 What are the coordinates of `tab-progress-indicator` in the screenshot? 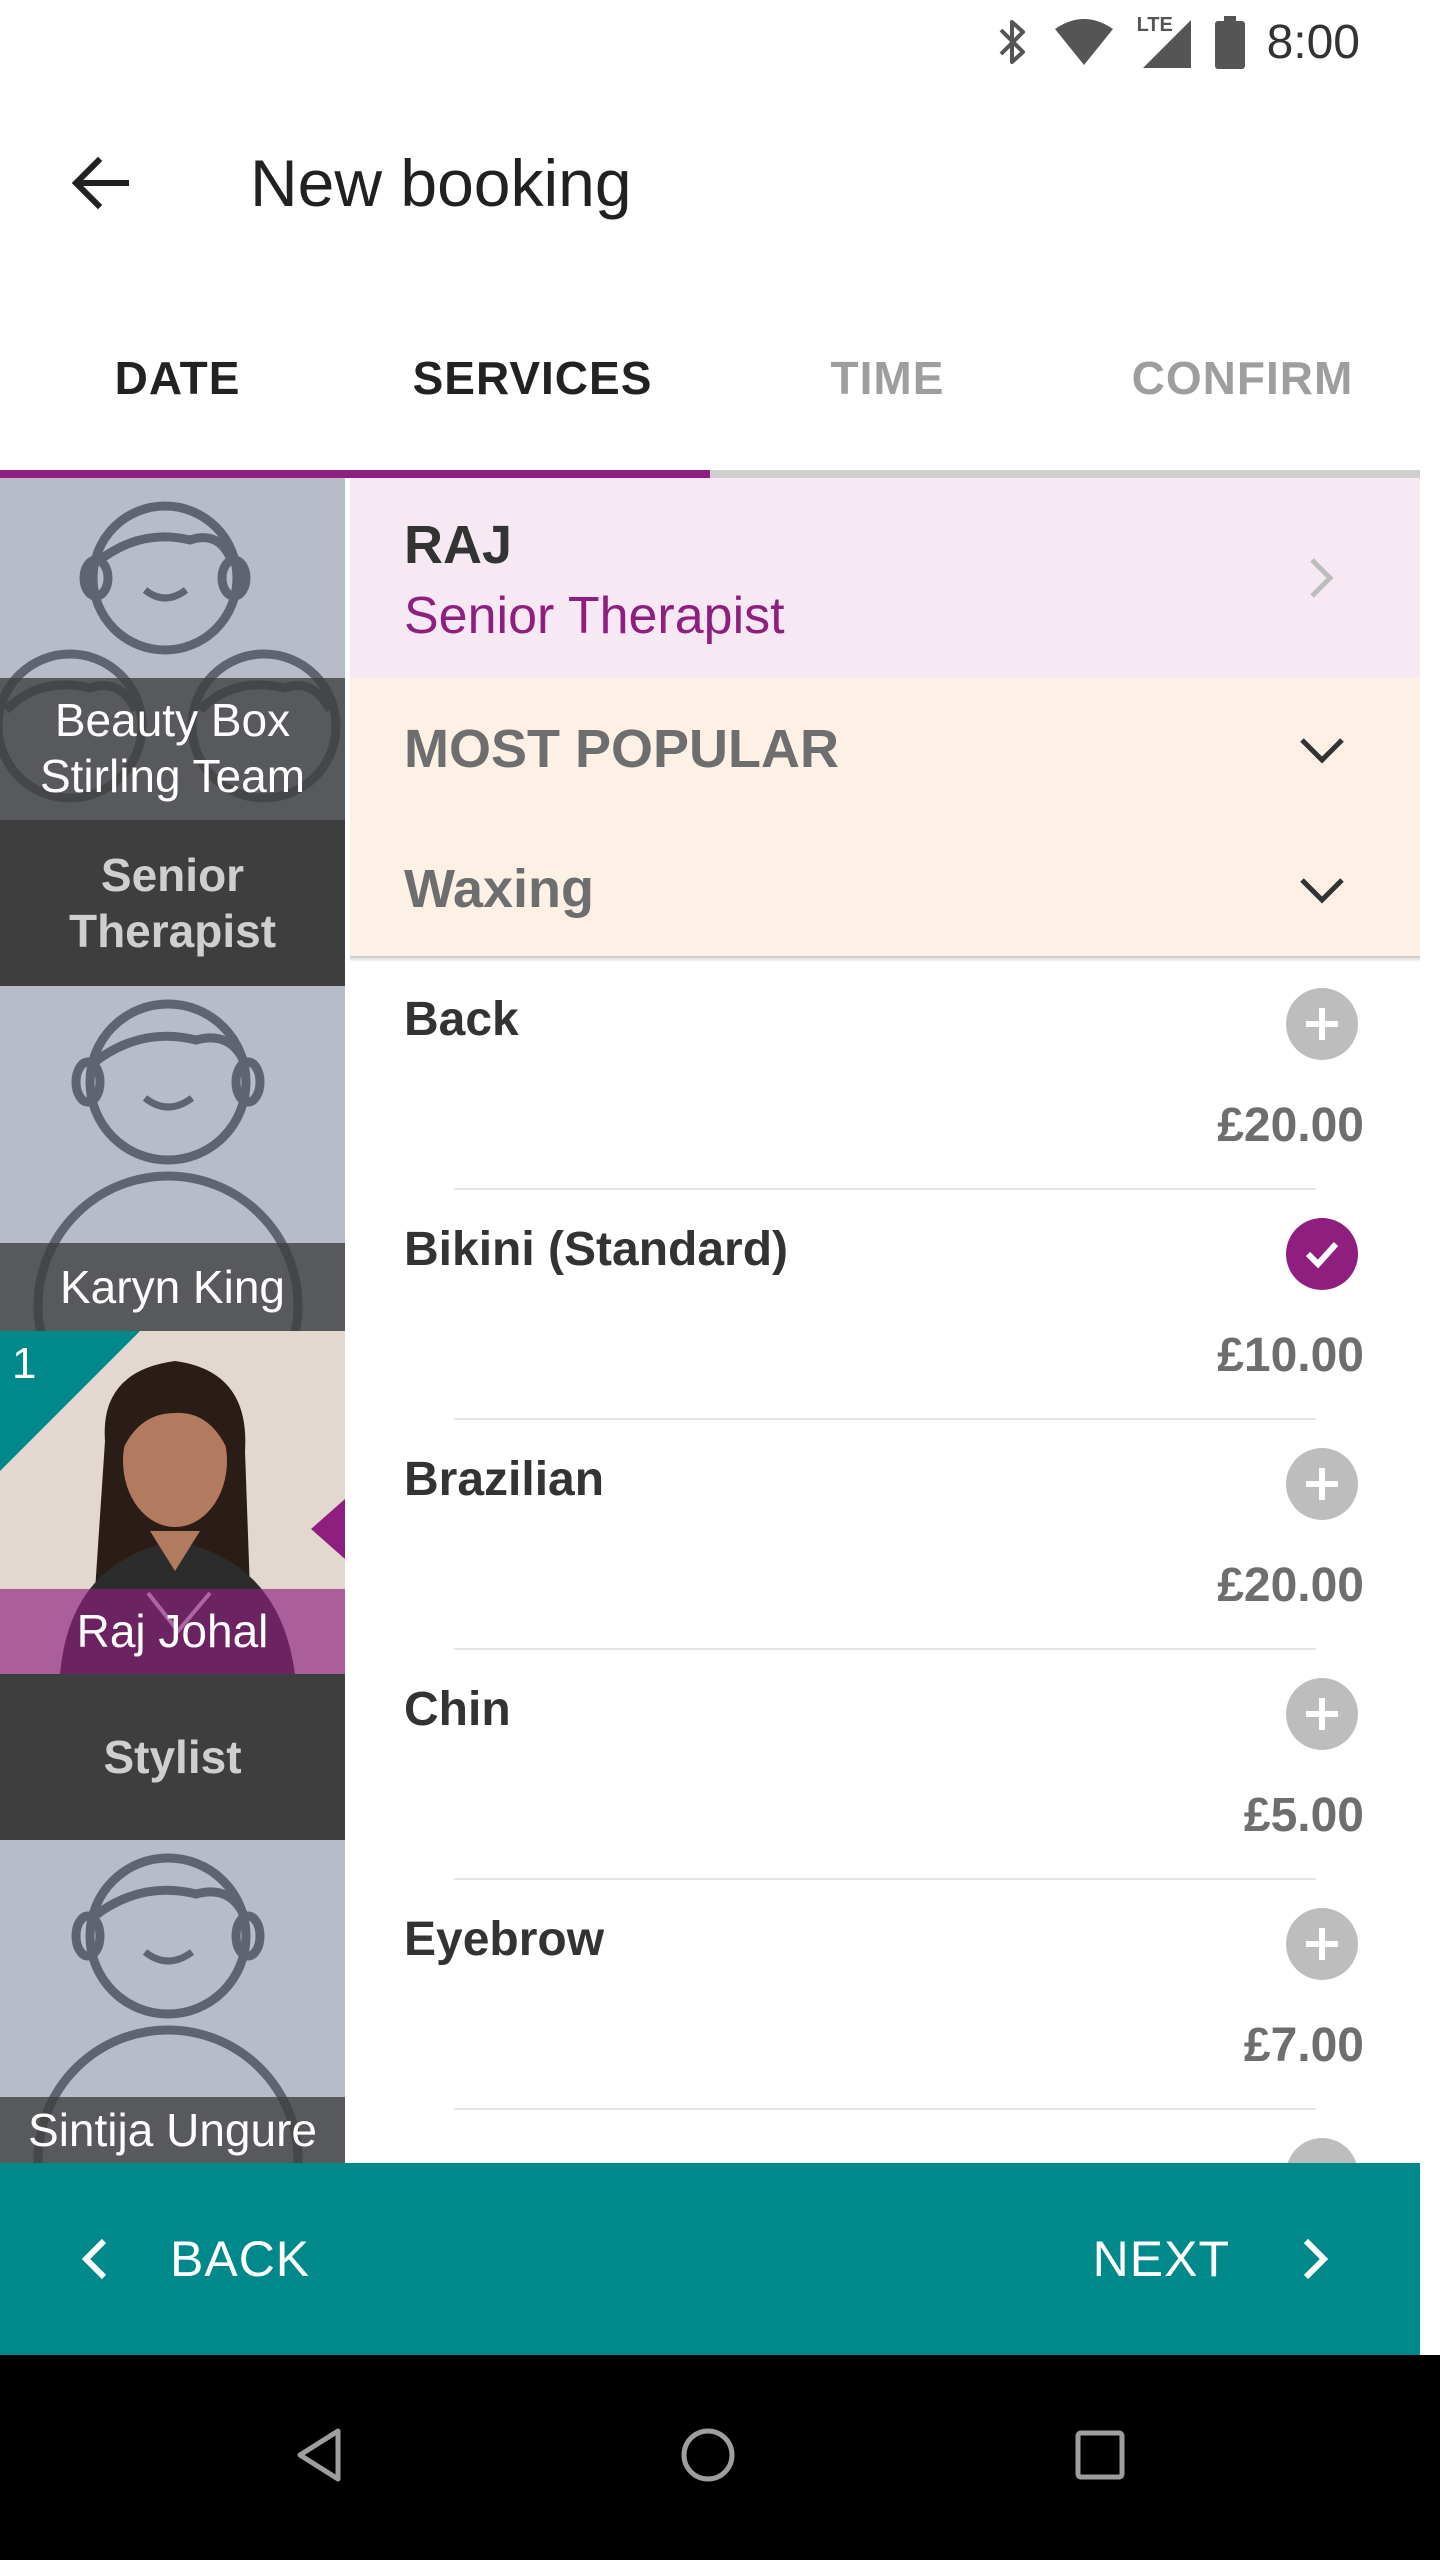 It's located at (355, 474).